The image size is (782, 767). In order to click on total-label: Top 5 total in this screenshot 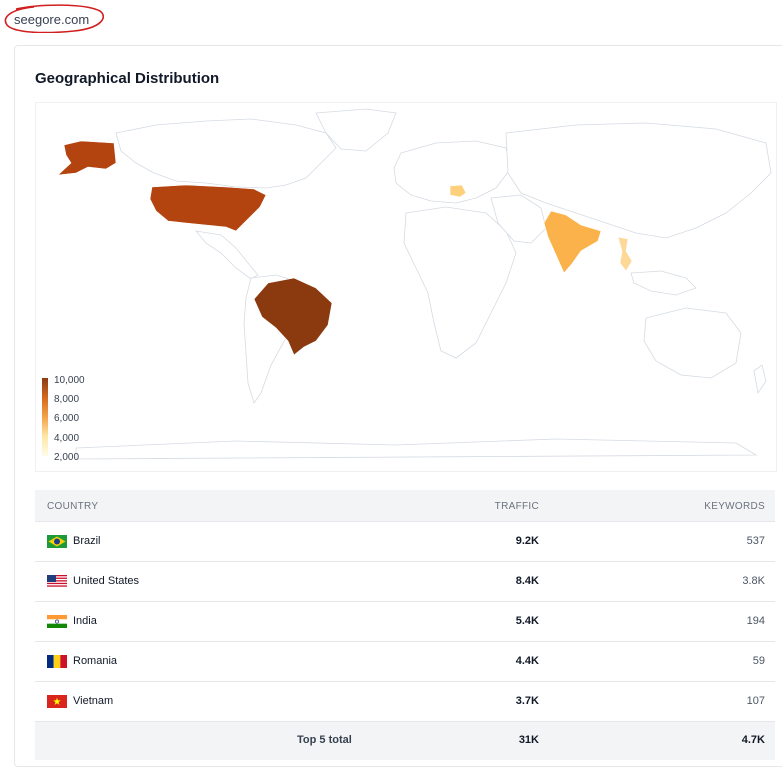, I will do `click(324, 740)`.